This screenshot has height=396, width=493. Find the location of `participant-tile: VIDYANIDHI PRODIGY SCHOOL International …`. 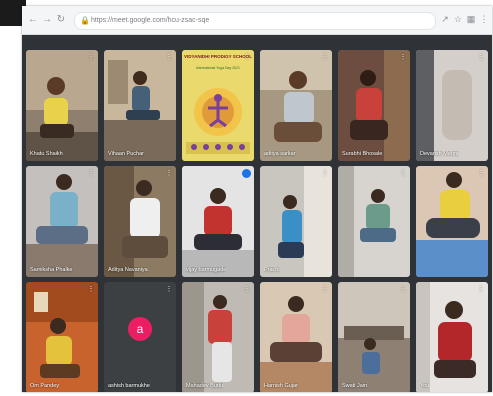

participant-tile: VIDYANIDHI PRODIGY SCHOOL International … is located at coordinates (218, 105).